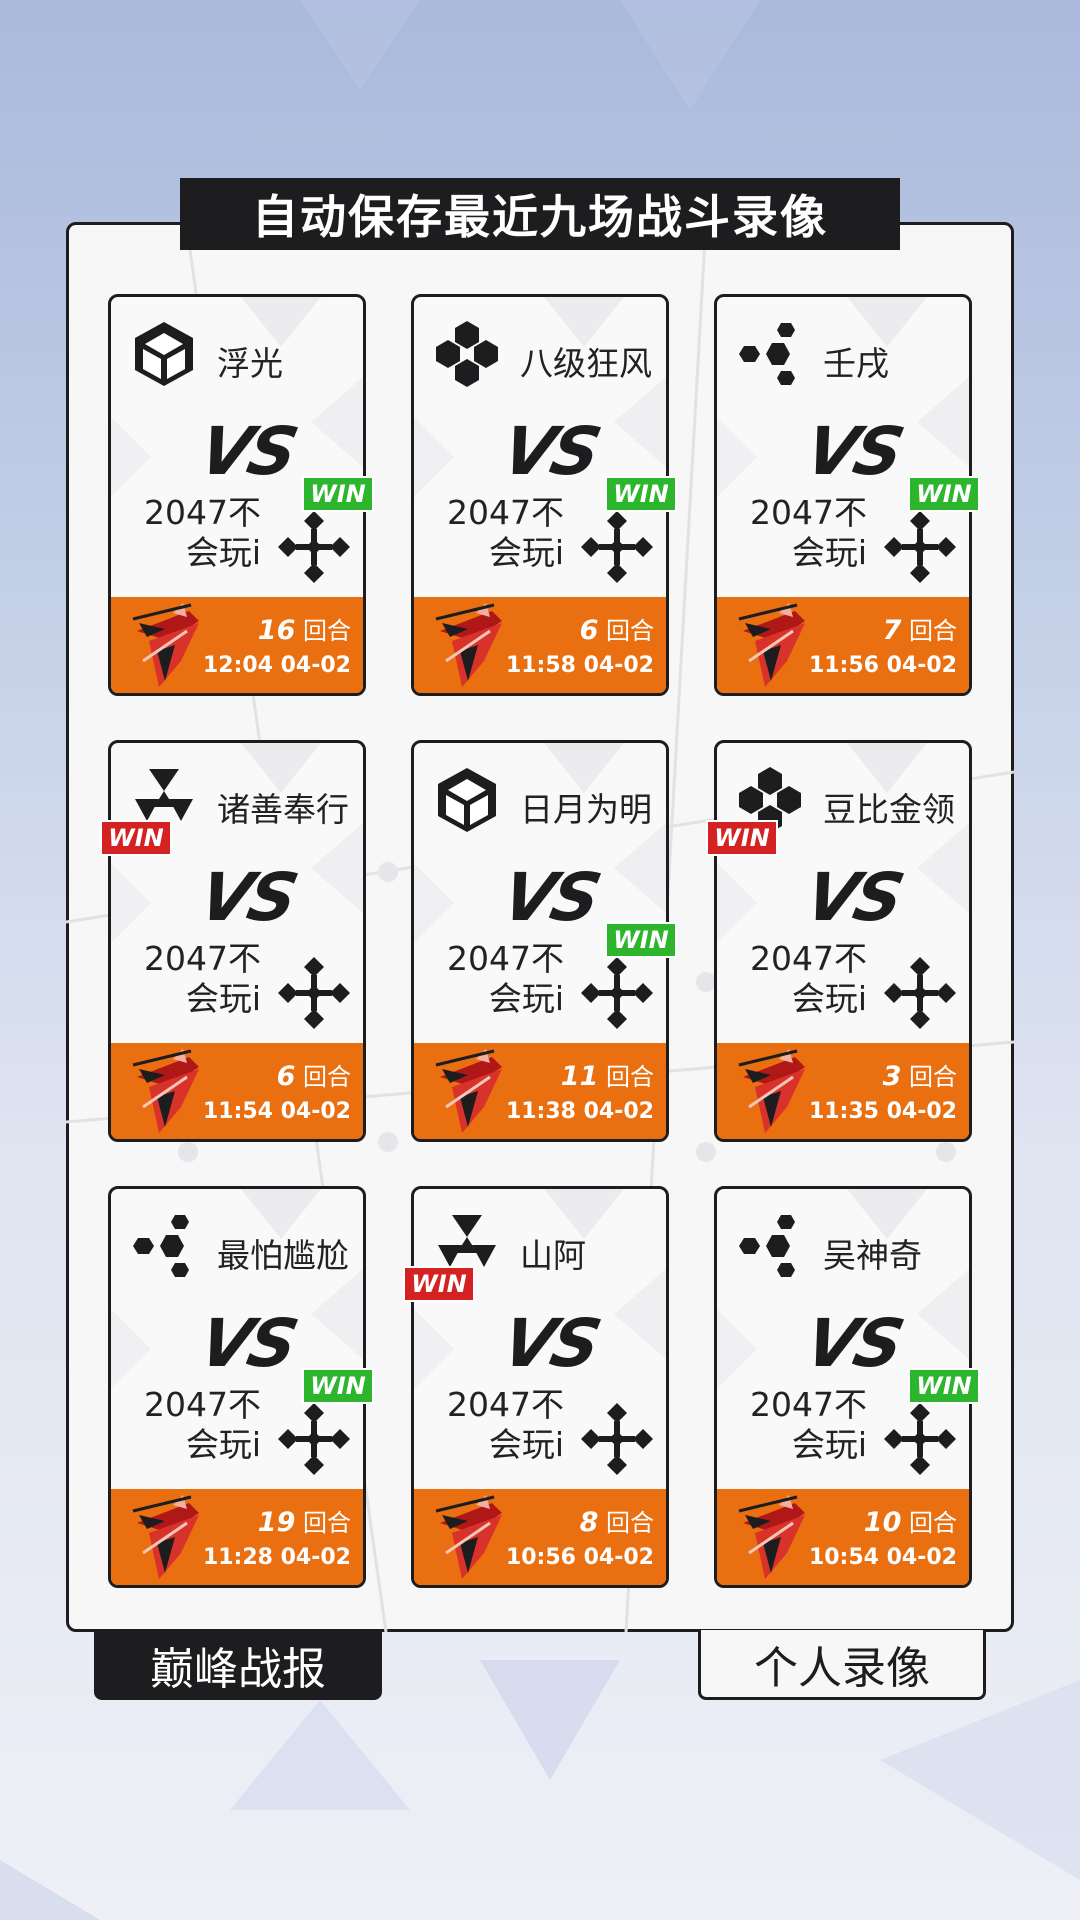  What do you see at coordinates (910, 1520) in the screenshot?
I see `rounds-count: 10 回合` at bounding box center [910, 1520].